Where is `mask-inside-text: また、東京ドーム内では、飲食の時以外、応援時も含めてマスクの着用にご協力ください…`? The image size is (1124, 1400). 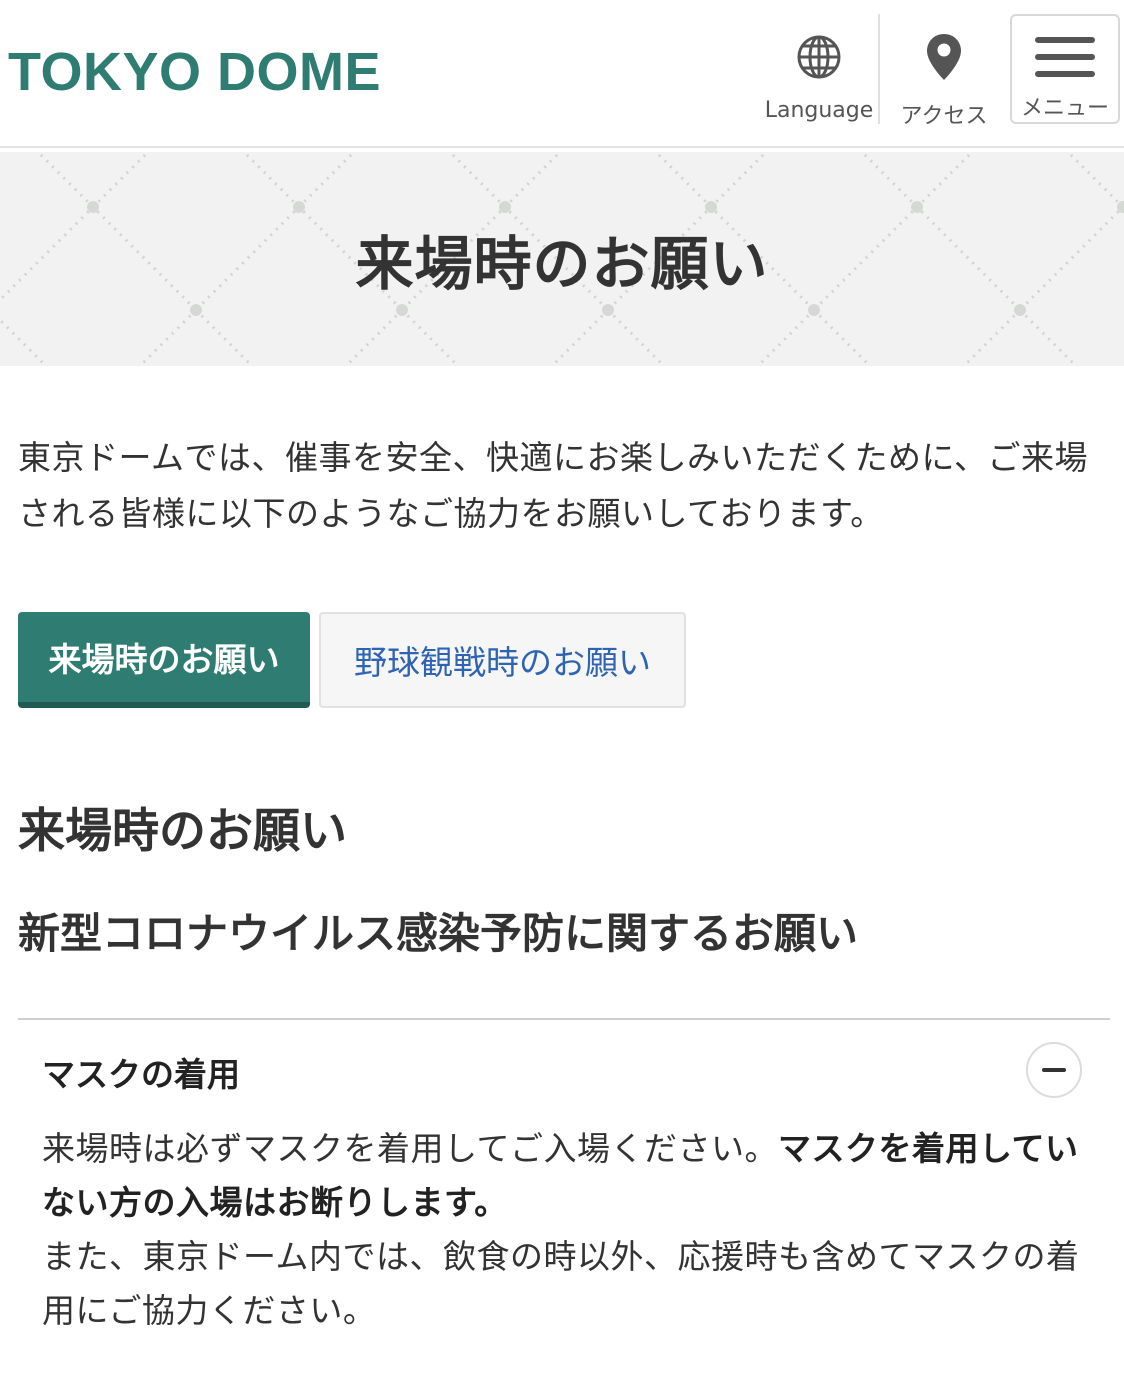 mask-inside-text: また、東京ドーム内では、飲食の時以外、応援時も含めてマスクの着用にご協力ください… is located at coordinates (561, 1283).